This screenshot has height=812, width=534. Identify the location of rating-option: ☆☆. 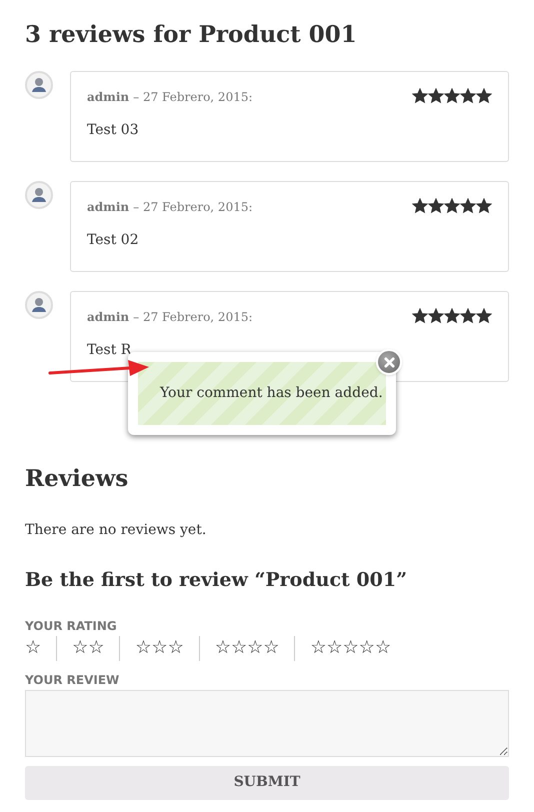
(88, 648).